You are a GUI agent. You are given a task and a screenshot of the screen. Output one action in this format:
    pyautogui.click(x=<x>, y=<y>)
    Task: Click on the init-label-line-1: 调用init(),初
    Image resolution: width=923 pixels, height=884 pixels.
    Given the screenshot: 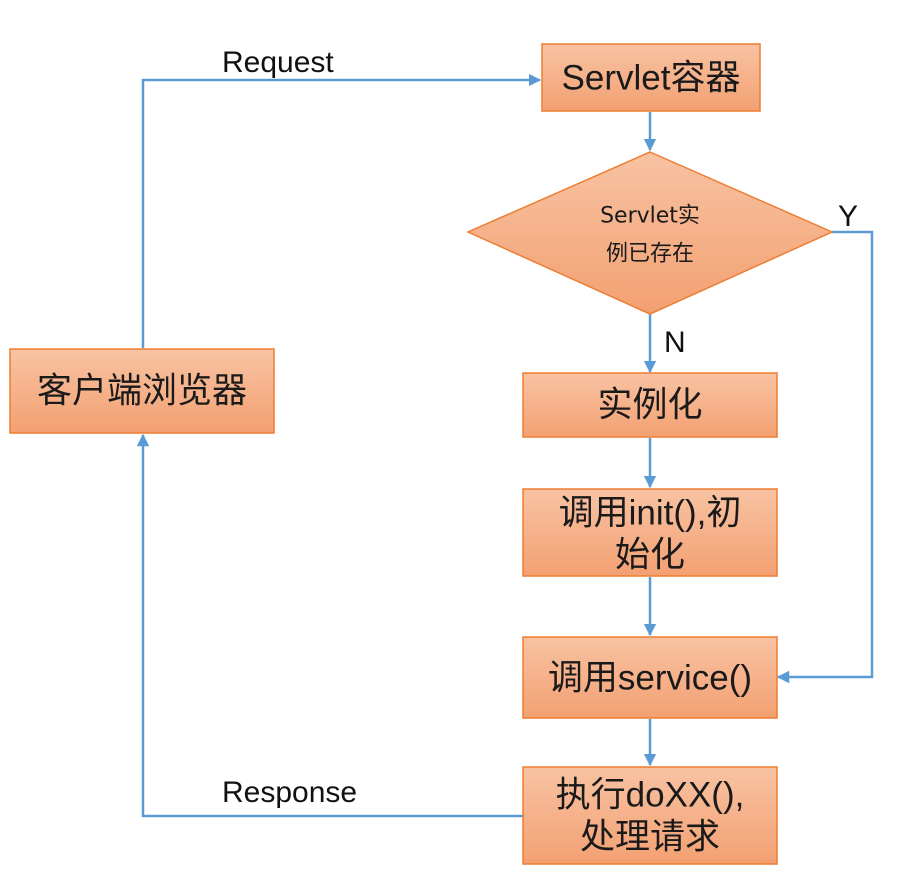 What is the action you would take?
    pyautogui.click(x=650, y=513)
    